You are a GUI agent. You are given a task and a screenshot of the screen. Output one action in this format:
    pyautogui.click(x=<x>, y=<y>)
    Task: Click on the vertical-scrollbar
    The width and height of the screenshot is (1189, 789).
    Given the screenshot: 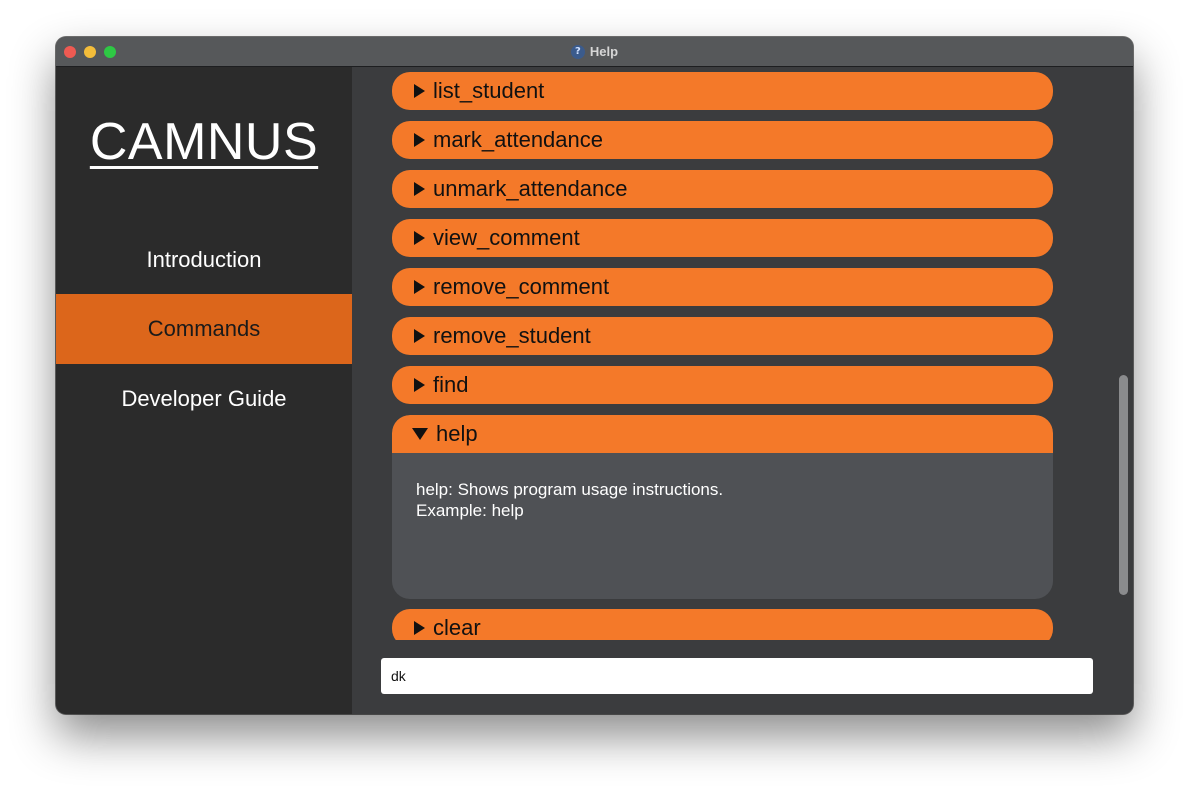 What is the action you would take?
    pyautogui.click(x=1124, y=390)
    